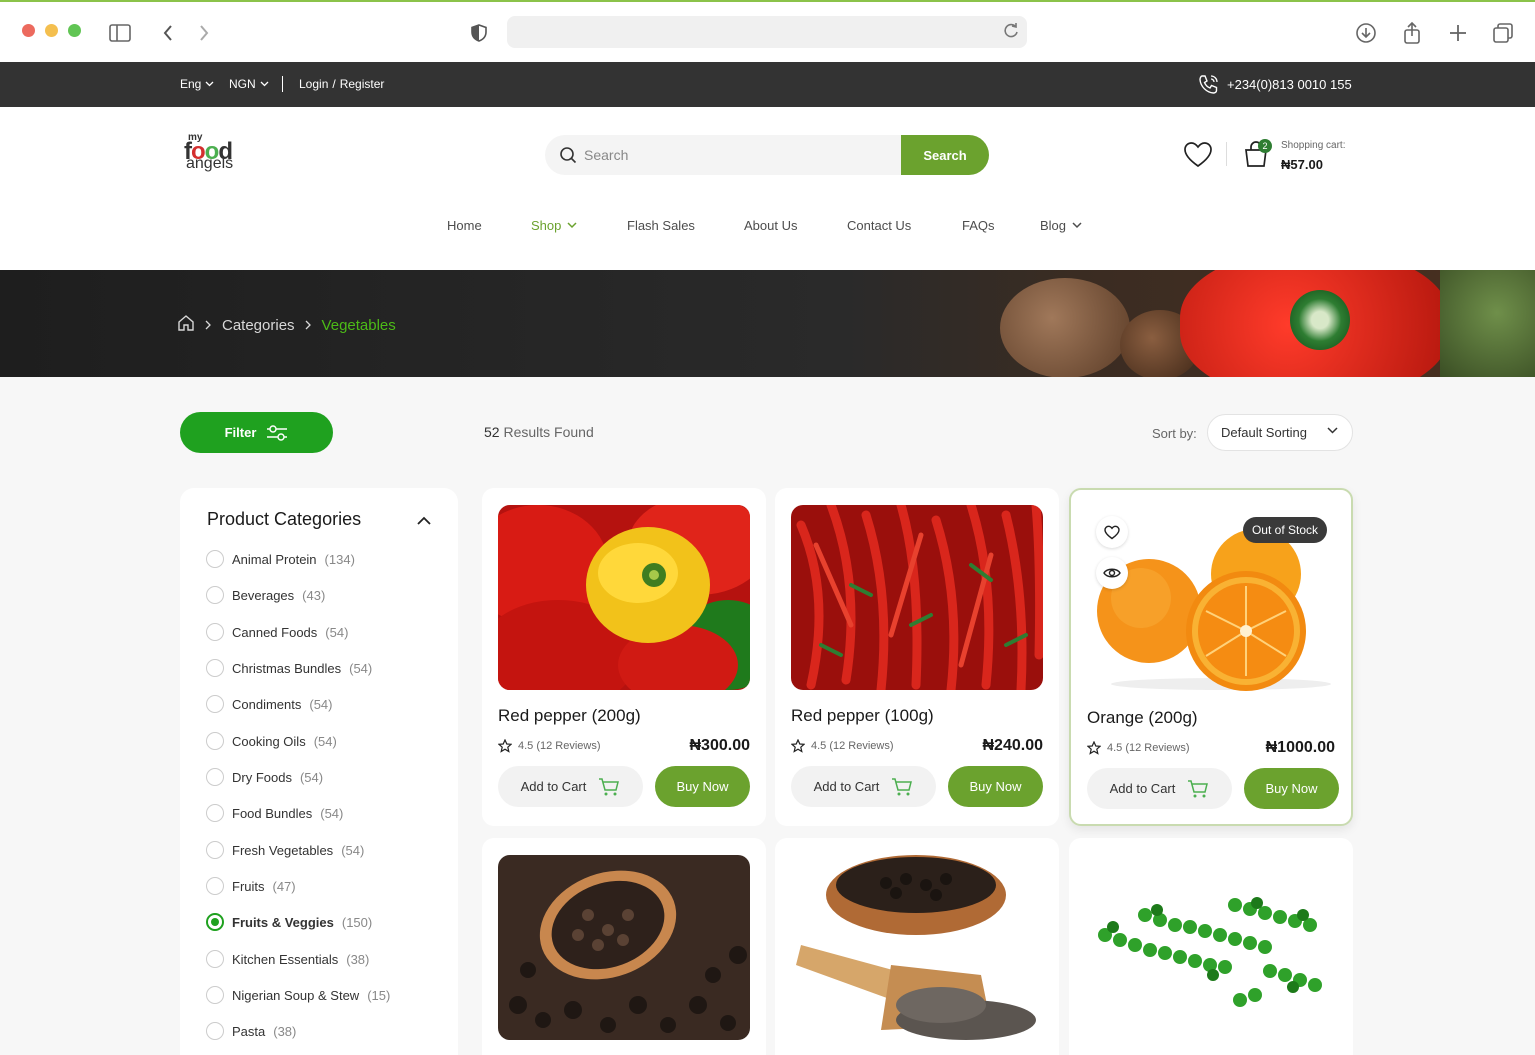 This screenshot has width=1535, height=1055. I want to click on product-name: Orange (200g), so click(1142, 718).